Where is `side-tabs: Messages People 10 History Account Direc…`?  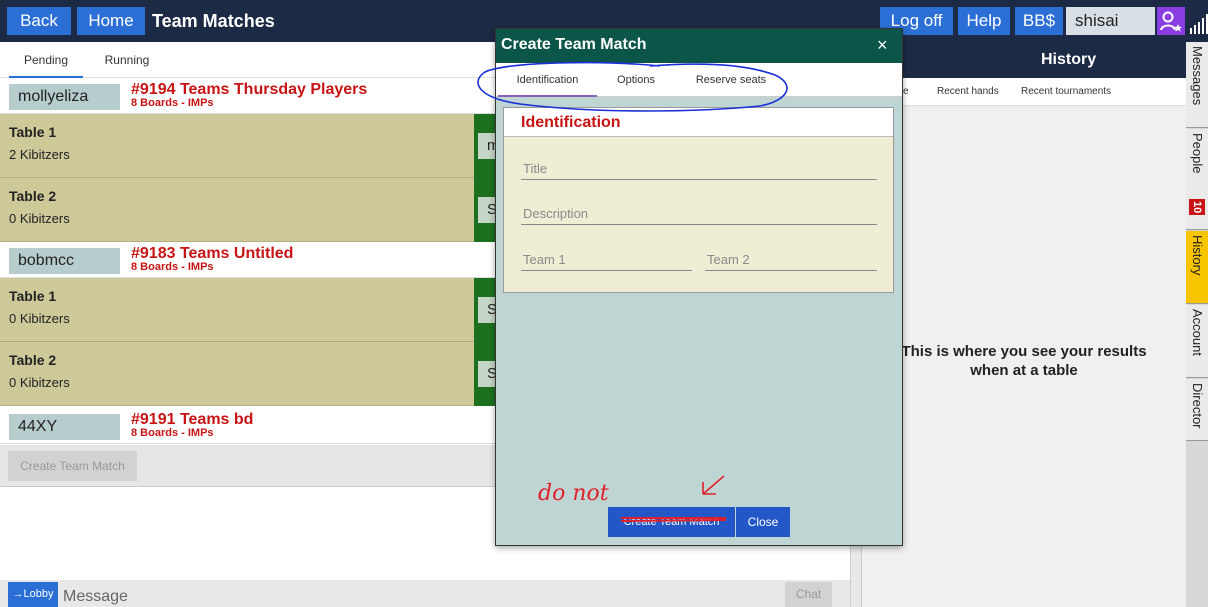
side-tabs: Messages People 10 History Account Direc… is located at coordinates (1197, 324).